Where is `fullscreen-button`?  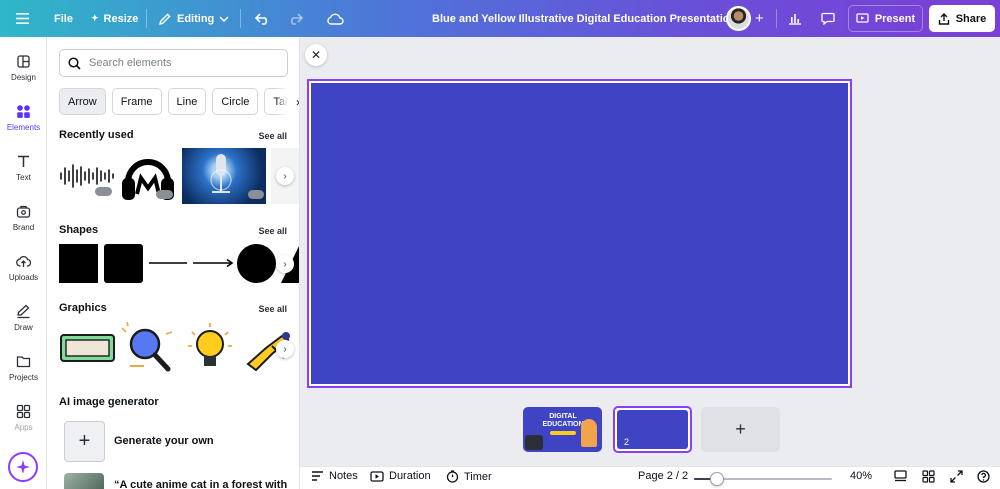
fullscreen-button is located at coordinates (956, 476).